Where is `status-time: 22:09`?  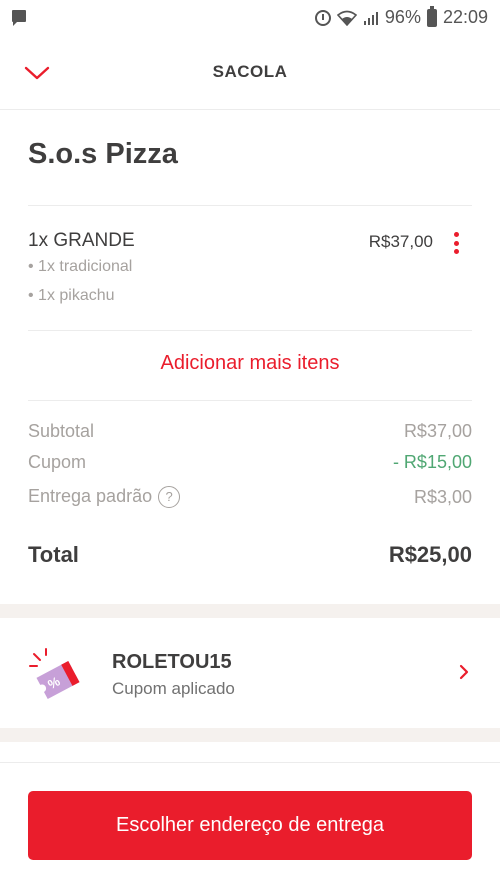
status-time: 22:09 is located at coordinates (465, 17).